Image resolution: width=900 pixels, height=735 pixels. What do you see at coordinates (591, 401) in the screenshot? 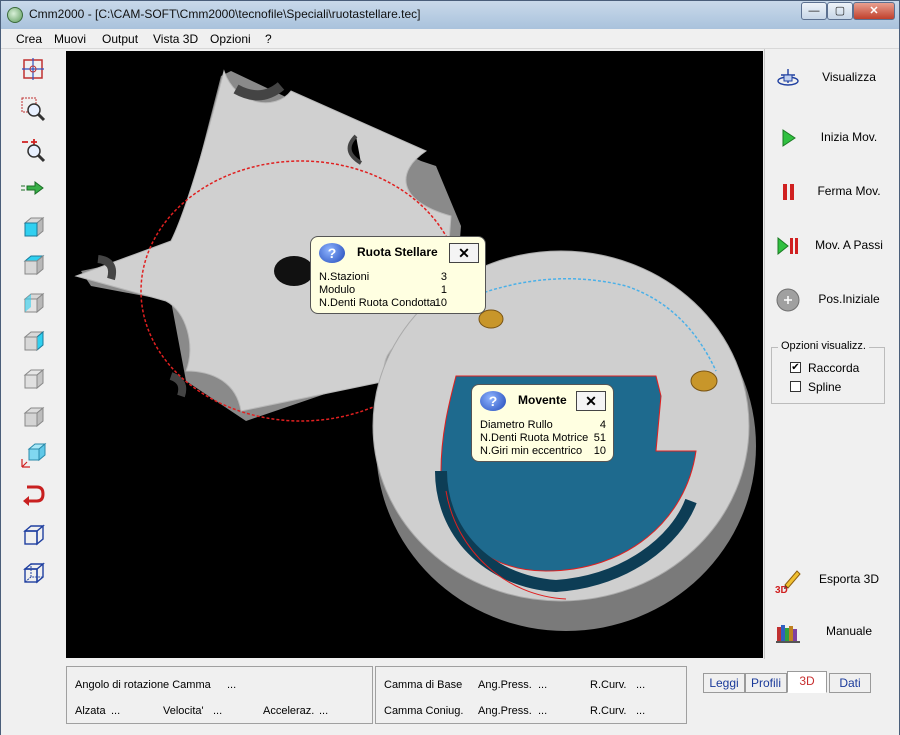
I see `tooltip-movente-close-button: ✕` at bounding box center [591, 401].